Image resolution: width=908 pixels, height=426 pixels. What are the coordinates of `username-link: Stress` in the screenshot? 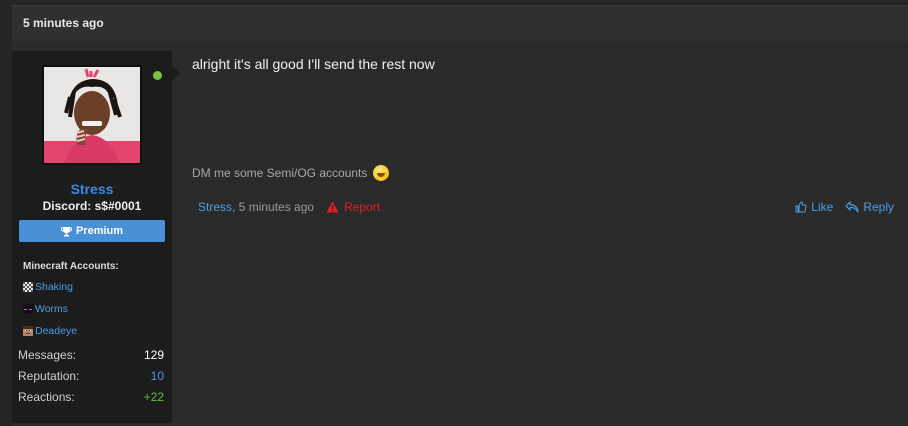 It's located at (92, 189).